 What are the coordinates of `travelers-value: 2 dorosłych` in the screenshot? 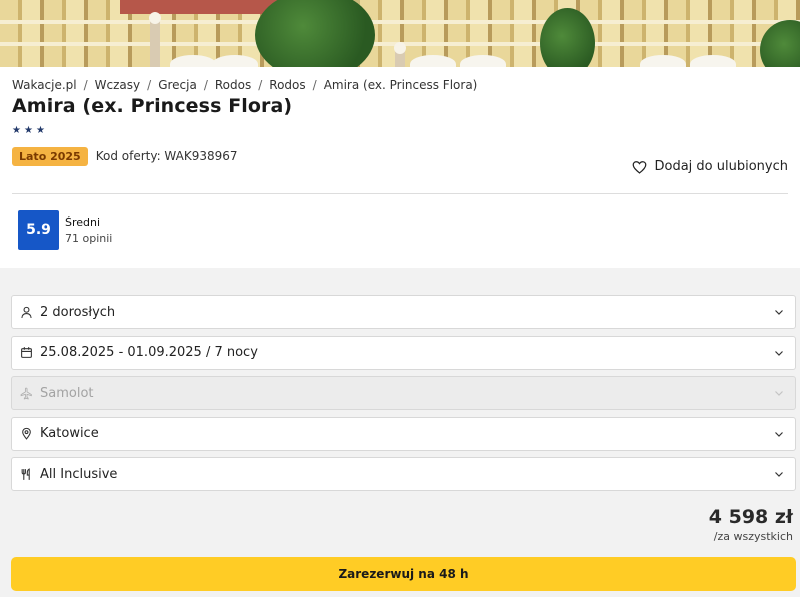 It's located at (78, 312).